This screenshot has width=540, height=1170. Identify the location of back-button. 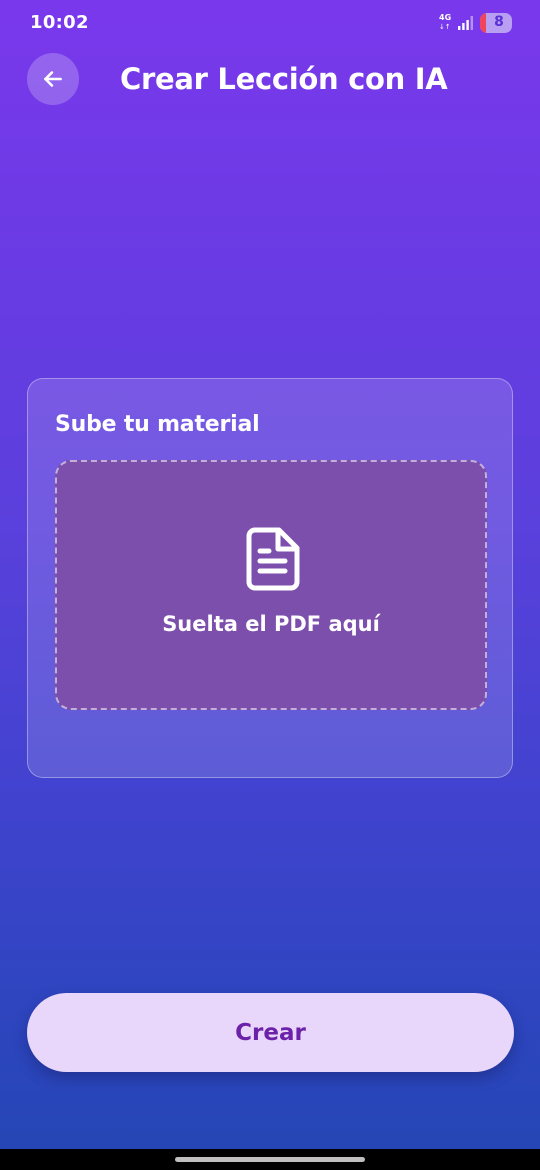
(53, 79).